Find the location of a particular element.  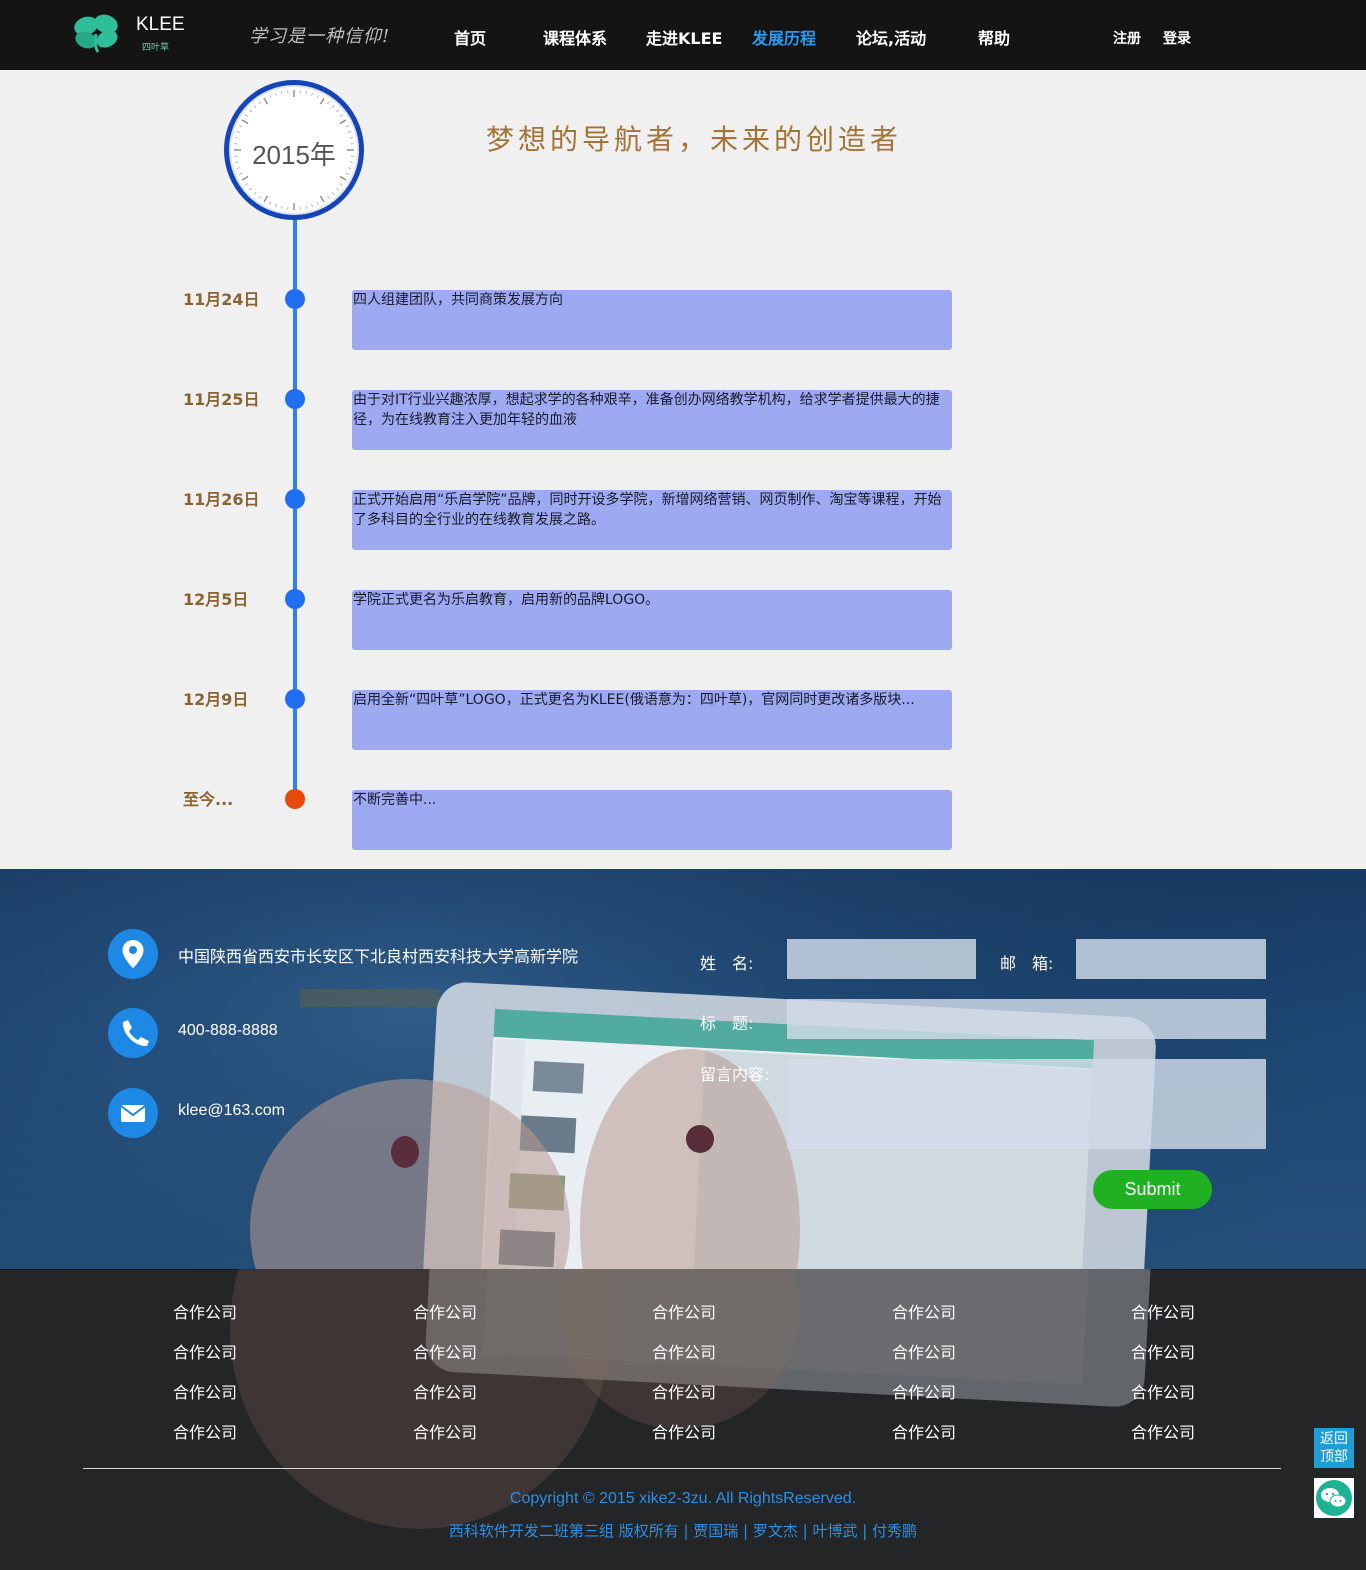

nav-home: 首页 is located at coordinates (470, 37).